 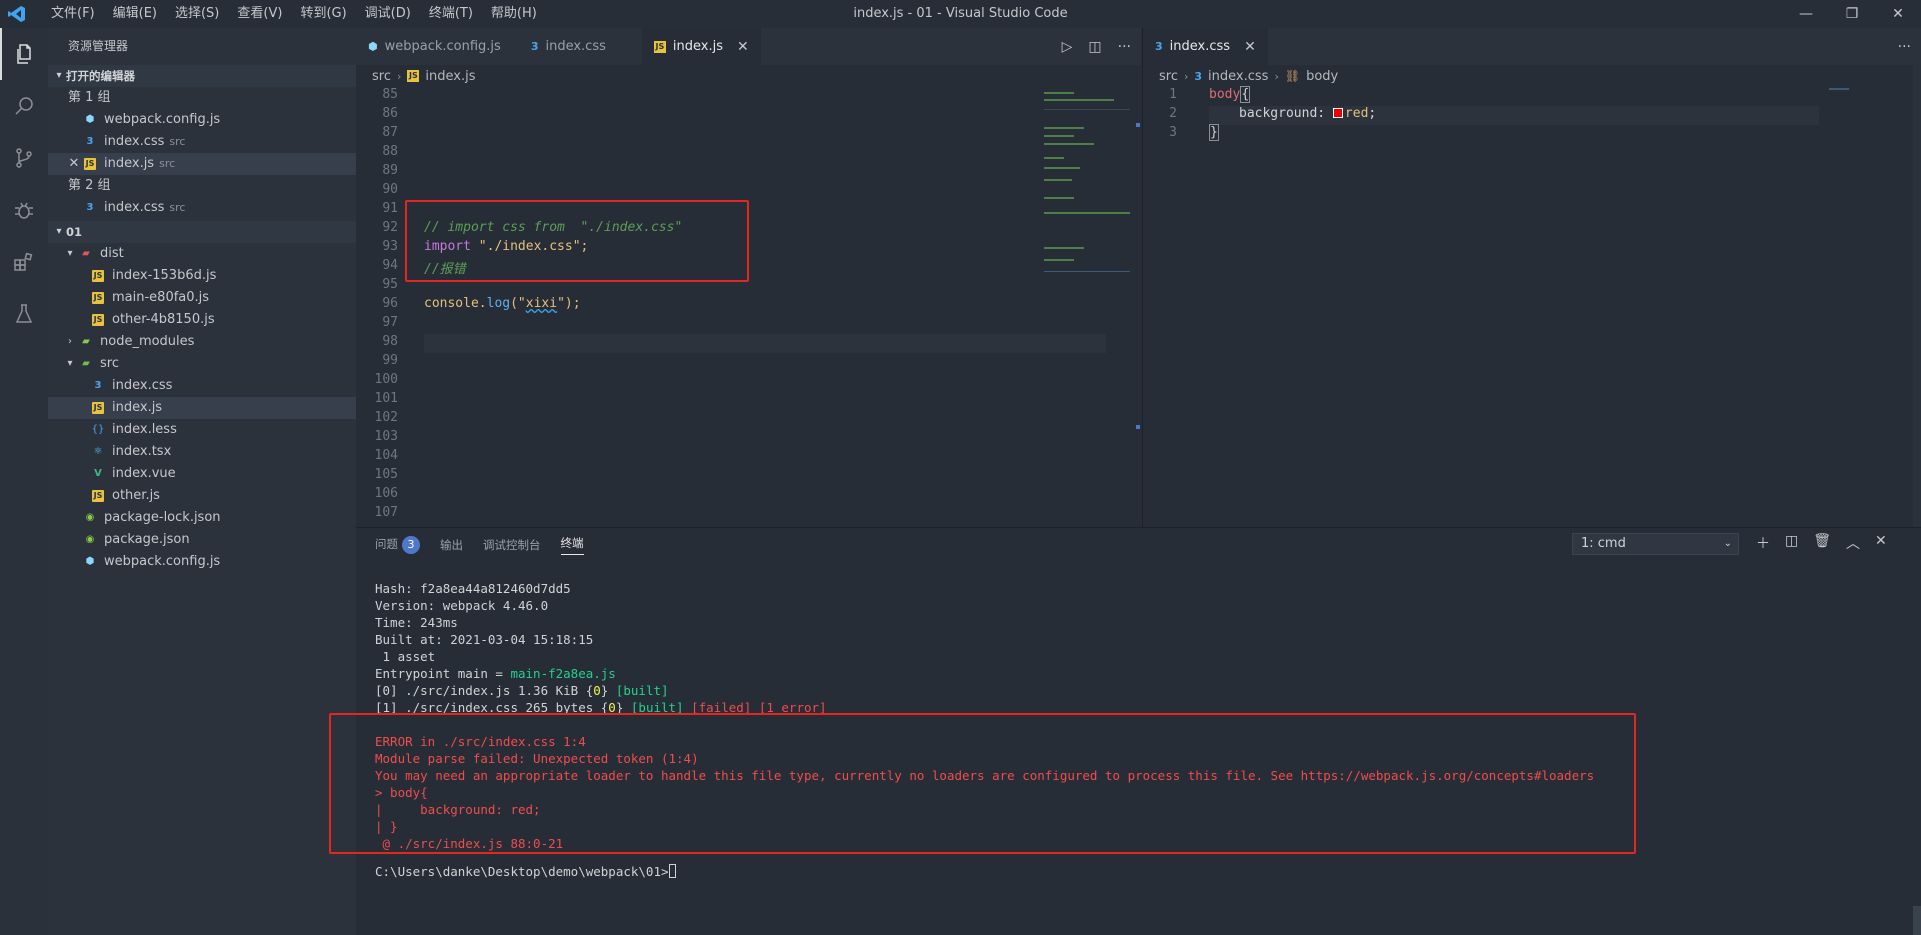 I want to click on menu-go: 转到(G), so click(x=323, y=14).